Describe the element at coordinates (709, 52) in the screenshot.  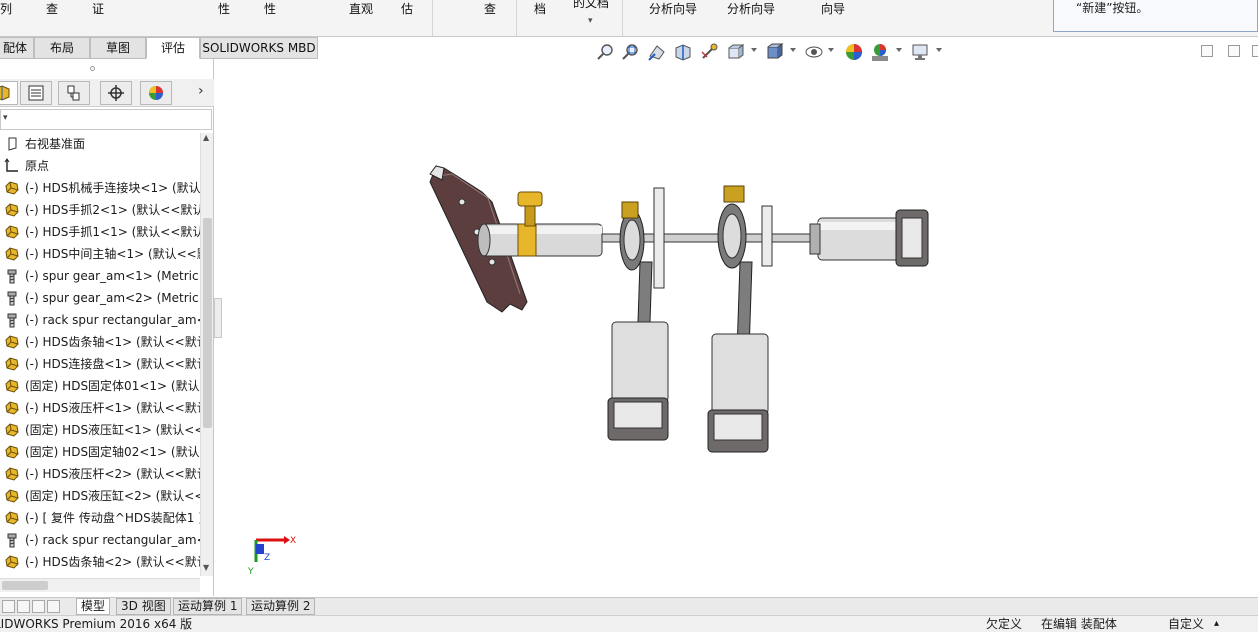
I see `dynamic-annotation-icon` at that location.